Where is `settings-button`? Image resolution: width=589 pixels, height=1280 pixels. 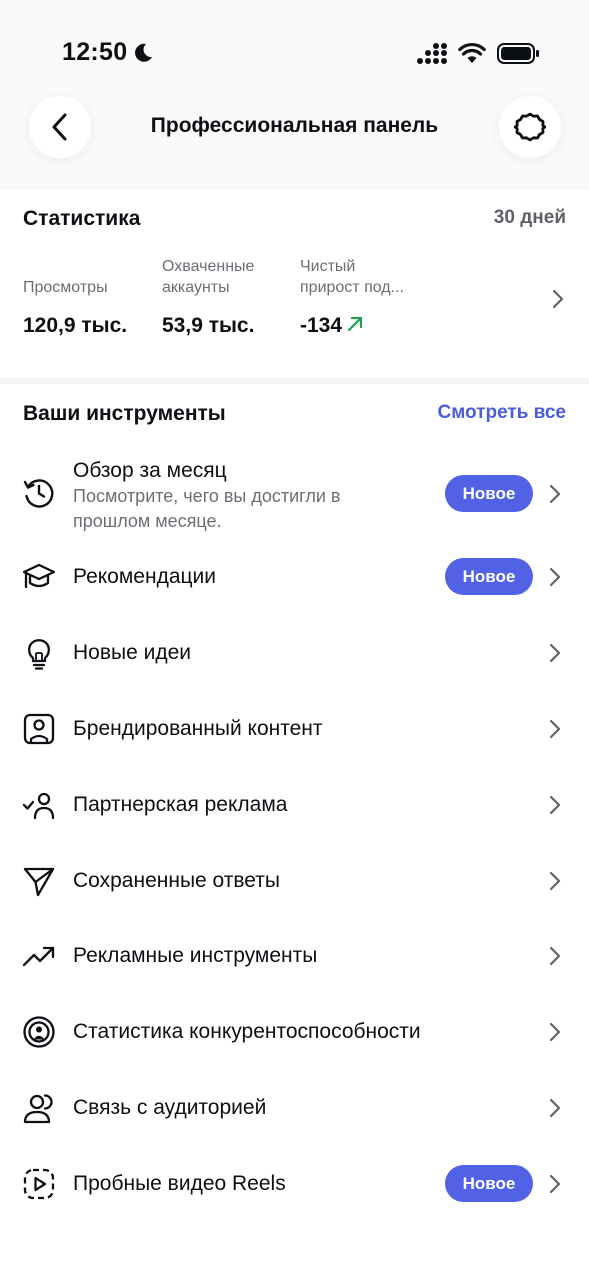
settings-button is located at coordinates (530, 127).